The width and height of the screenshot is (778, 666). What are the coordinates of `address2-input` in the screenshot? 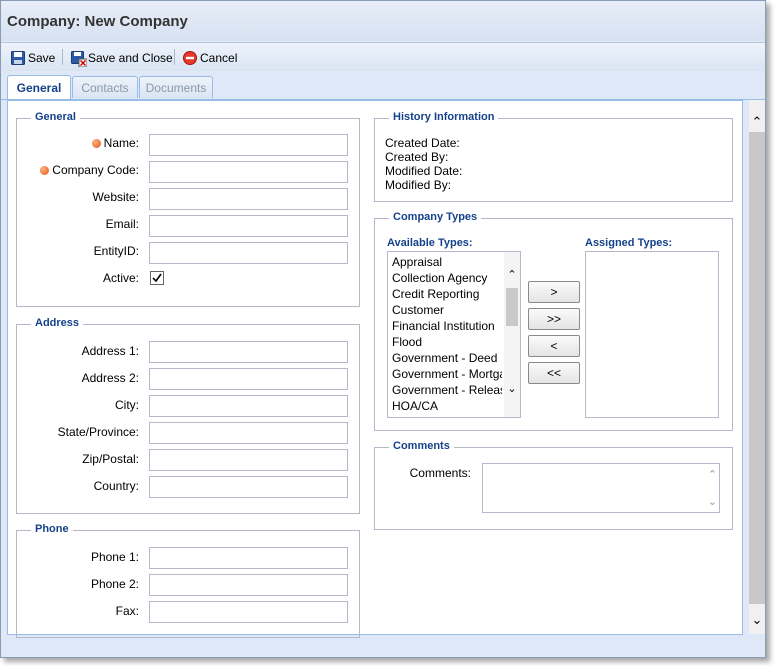 It's located at (248, 379).